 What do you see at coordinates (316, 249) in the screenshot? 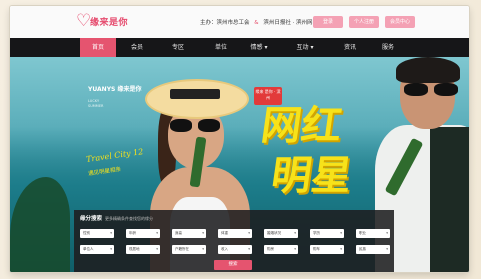
I see `filter-select-value: 购车` at bounding box center [316, 249].